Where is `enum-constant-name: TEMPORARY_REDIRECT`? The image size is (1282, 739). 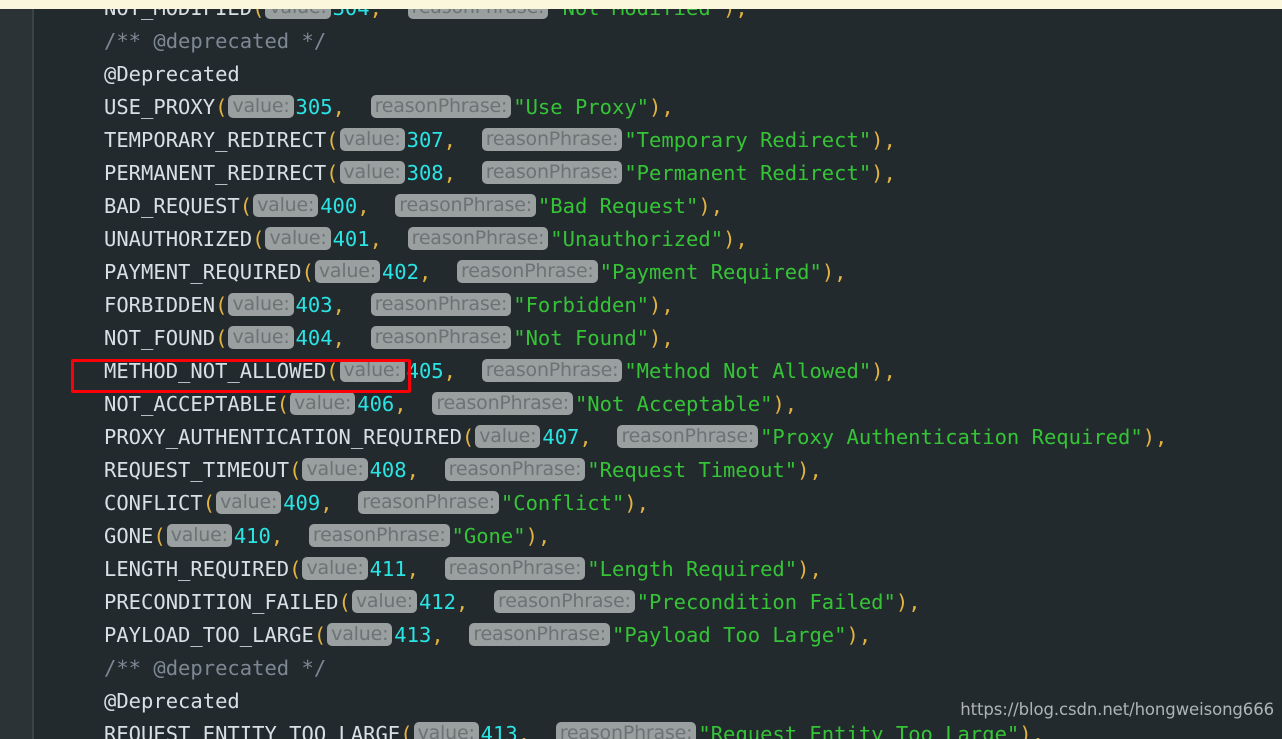
enum-constant-name: TEMPORARY_REDIRECT is located at coordinates (215, 140).